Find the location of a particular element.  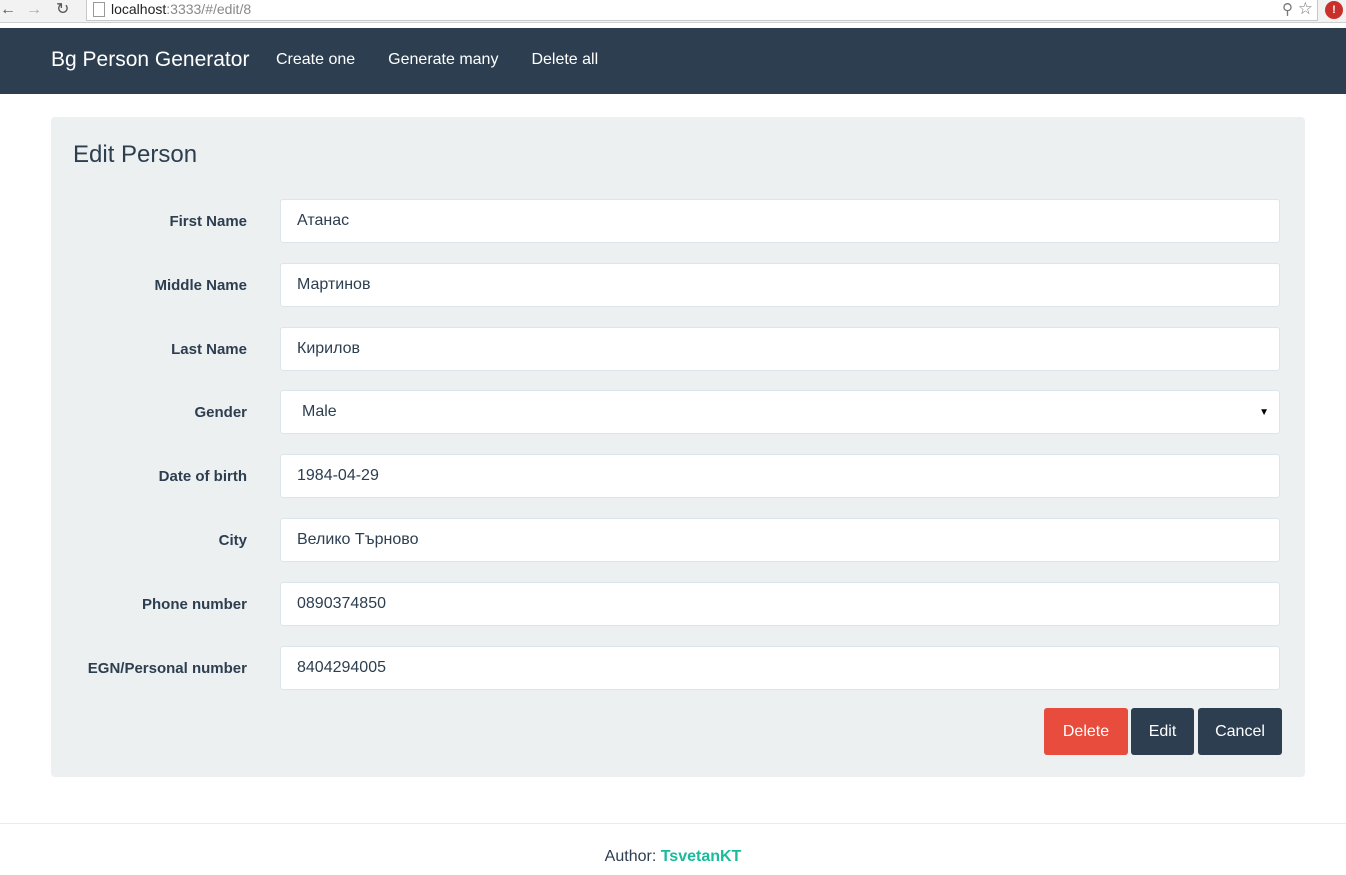

form-row-middle-name: Middle Name Мартинов is located at coordinates (678, 286).